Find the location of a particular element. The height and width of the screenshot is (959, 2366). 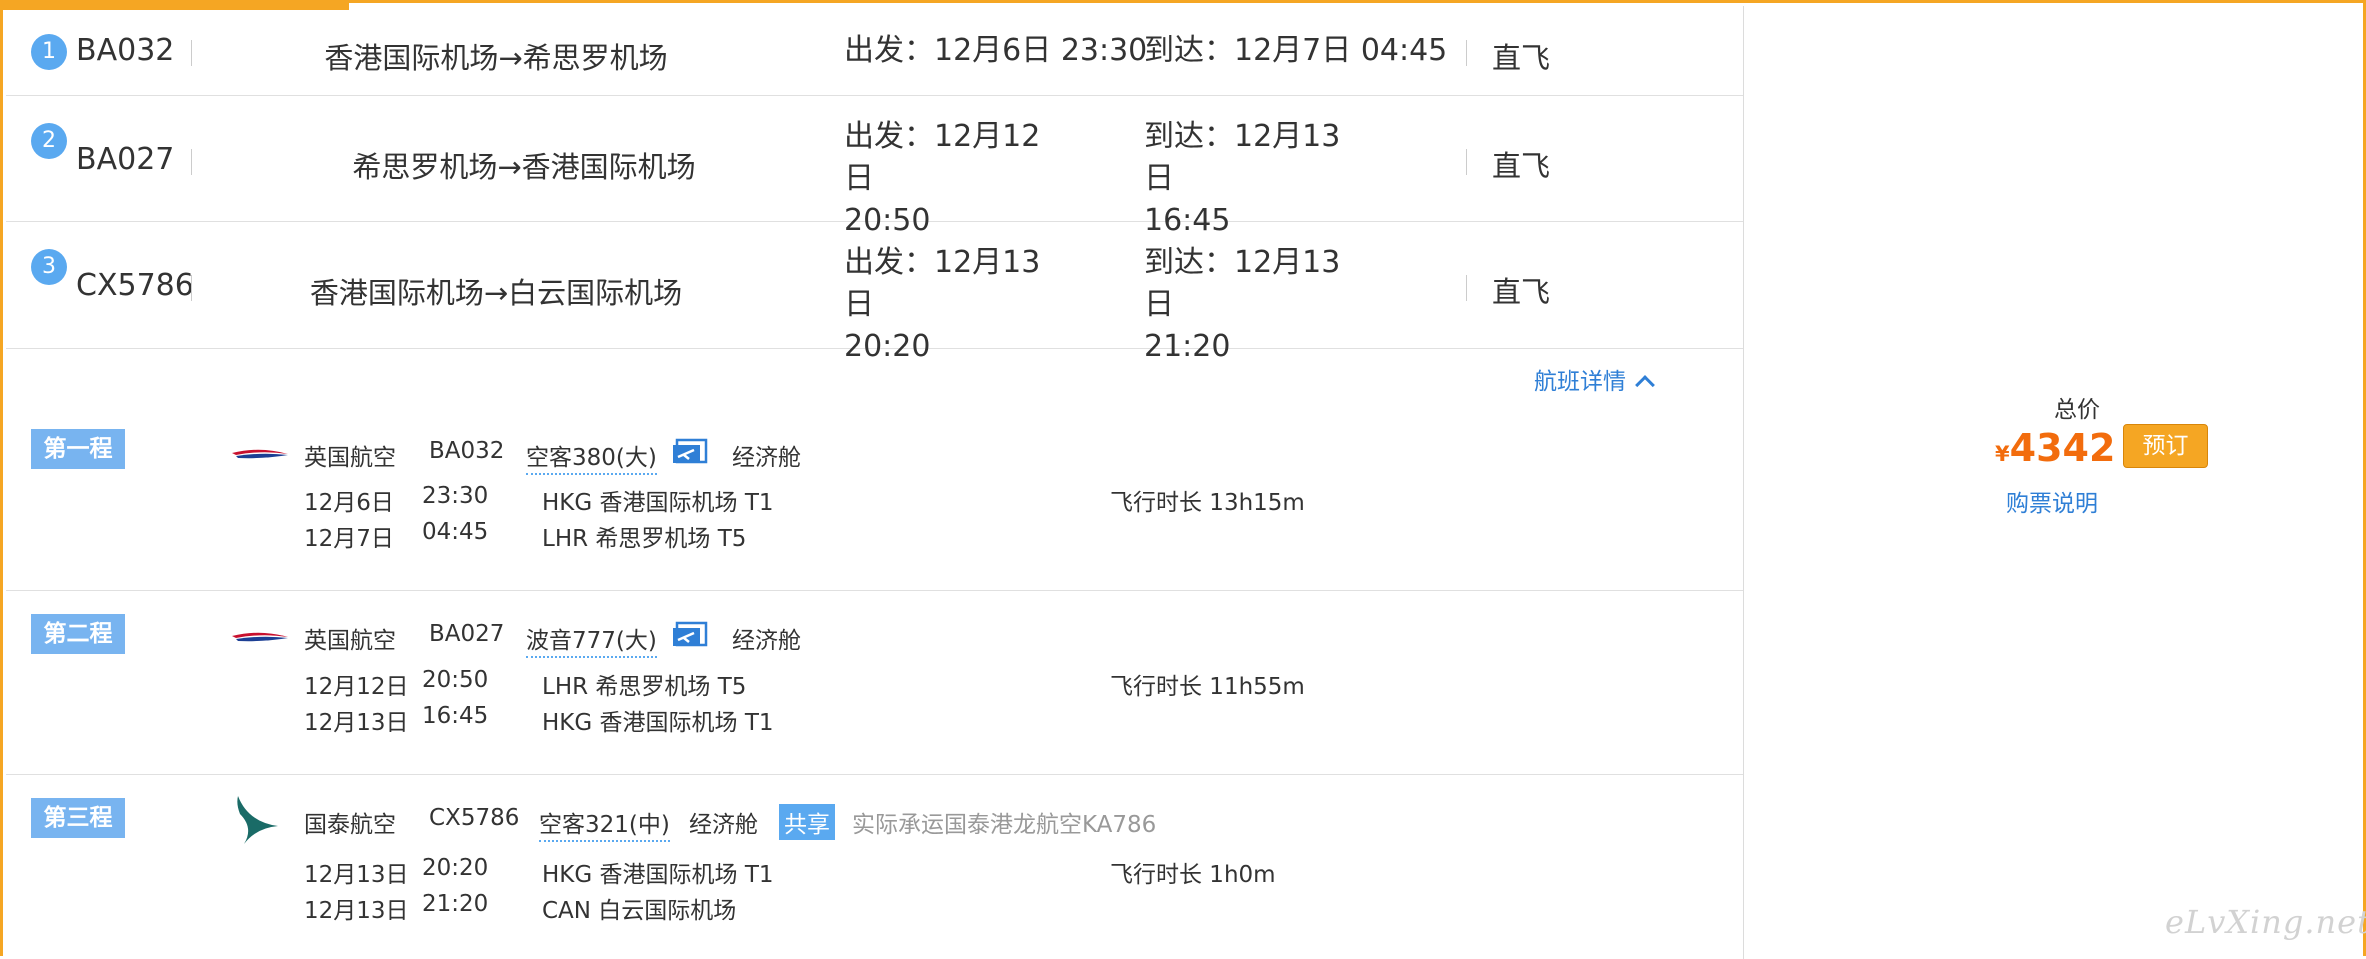

segment-route: 香港国际机场→白云国际机场 is located at coordinates (496, 293).